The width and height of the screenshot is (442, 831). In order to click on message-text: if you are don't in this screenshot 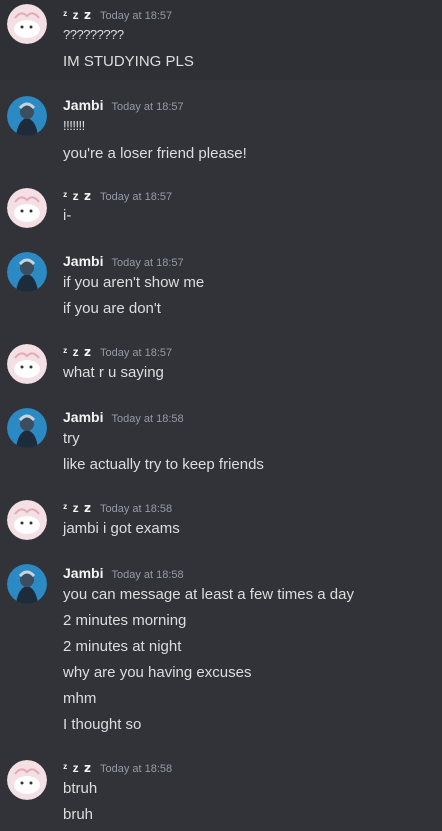, I will do `click(112, 308)`.